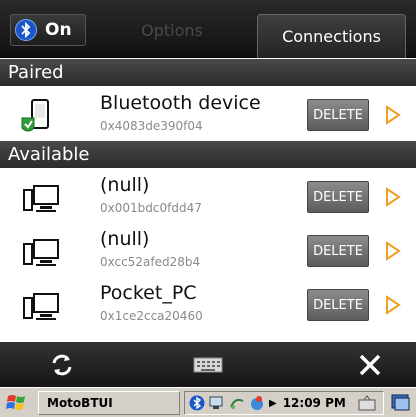  I want to click on keyboard-icon, so click(208, 365).